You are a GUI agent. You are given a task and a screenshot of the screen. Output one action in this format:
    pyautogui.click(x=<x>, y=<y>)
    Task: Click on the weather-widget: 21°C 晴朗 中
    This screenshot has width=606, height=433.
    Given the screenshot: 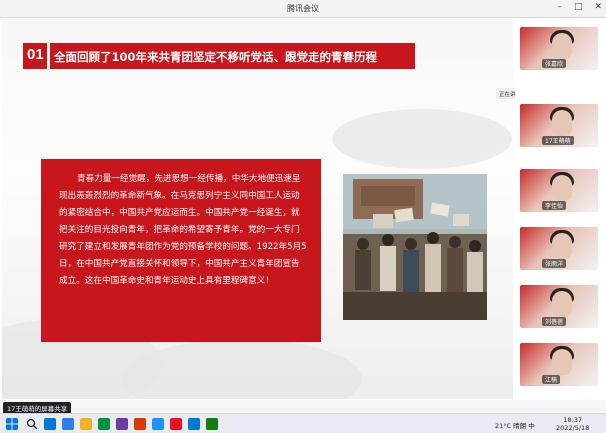 What is the action you would take?
    pyautogui.click(x=515, y=425)
    